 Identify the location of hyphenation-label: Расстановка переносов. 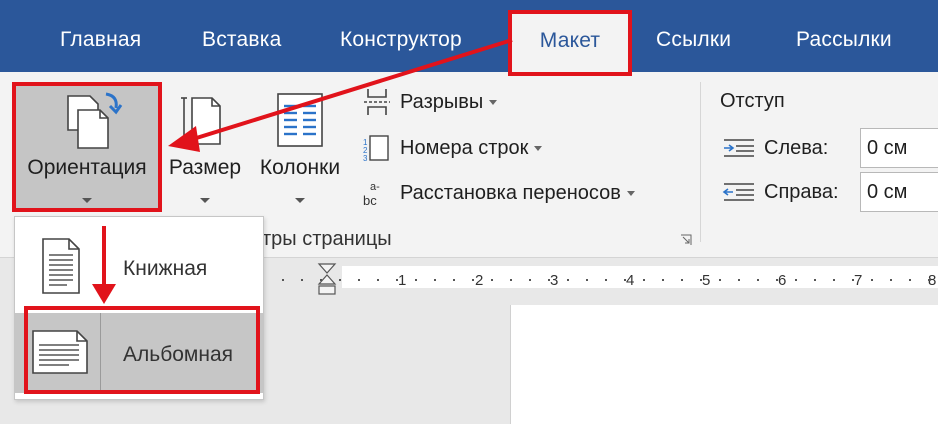
(510, 192).